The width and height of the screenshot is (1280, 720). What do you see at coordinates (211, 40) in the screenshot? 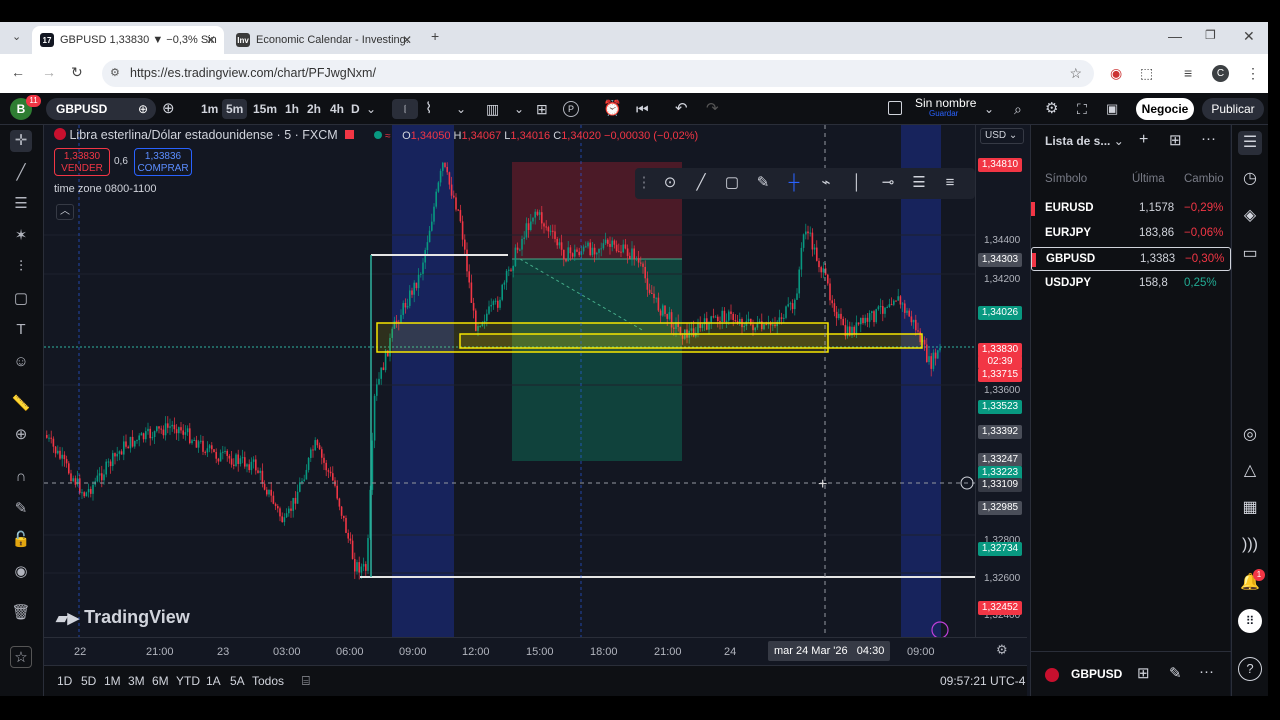
I see `close-tab-icon: ✕` at bounding box center [211, 40].